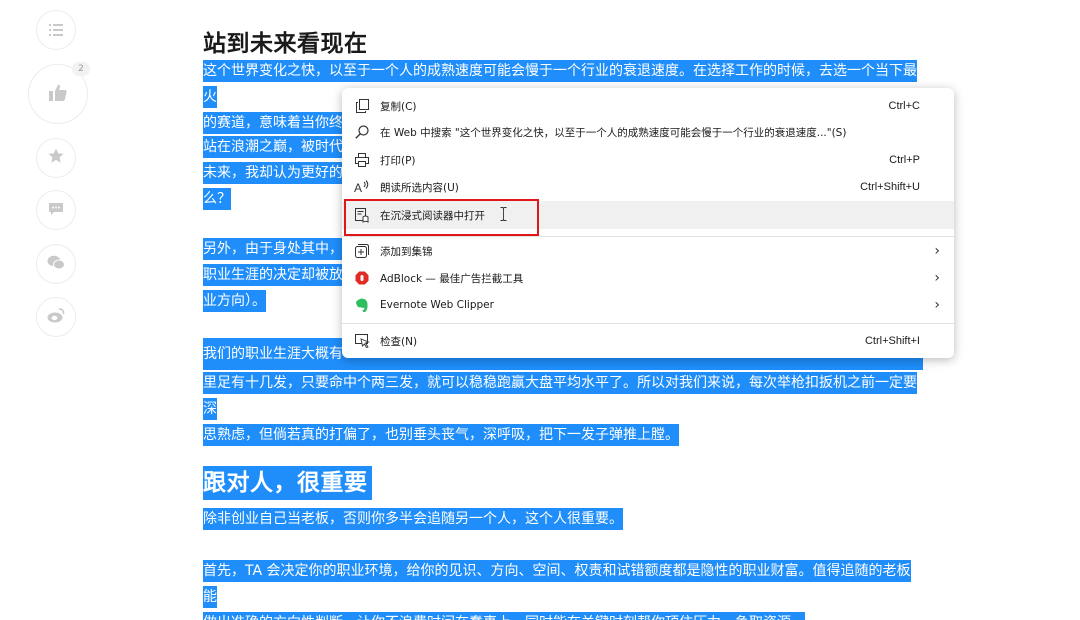 The image size is (1080, 620). What do you see at coordinates (81, 69) in the screenshot?
I see `like-count-badge: 2` at bounding box center [81, 69].